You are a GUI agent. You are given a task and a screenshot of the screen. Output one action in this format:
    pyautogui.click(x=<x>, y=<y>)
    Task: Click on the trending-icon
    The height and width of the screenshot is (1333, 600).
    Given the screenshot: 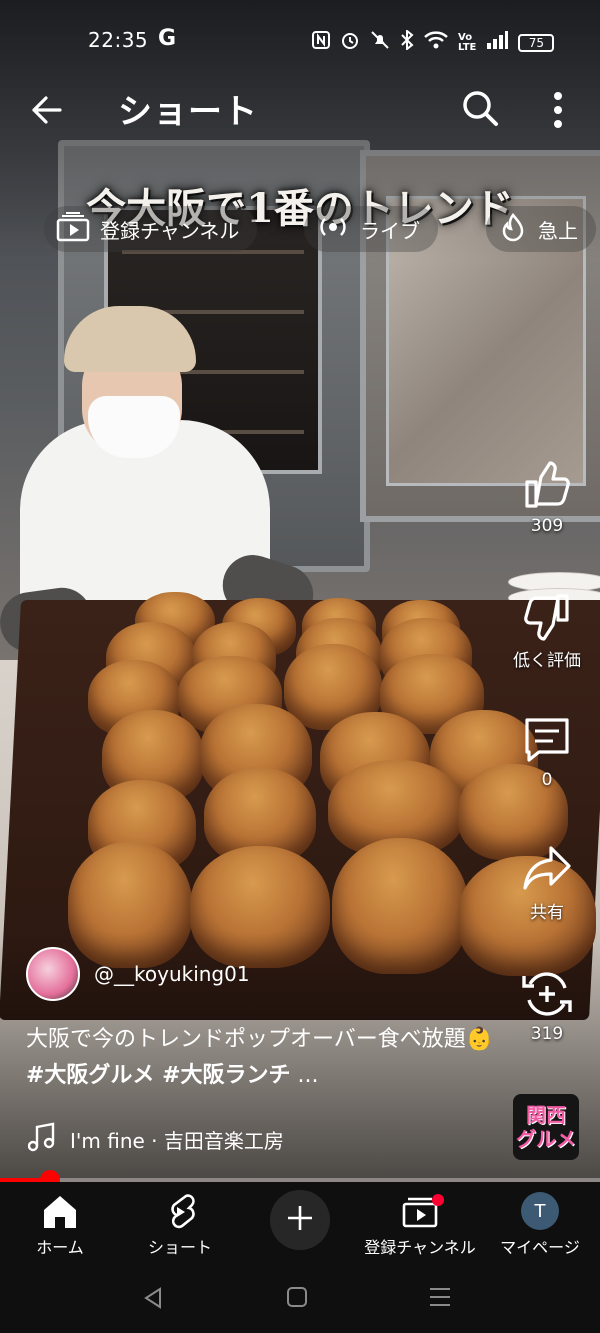 What is the action you would take?
    pyautogui.click(x=513, y=229)
    